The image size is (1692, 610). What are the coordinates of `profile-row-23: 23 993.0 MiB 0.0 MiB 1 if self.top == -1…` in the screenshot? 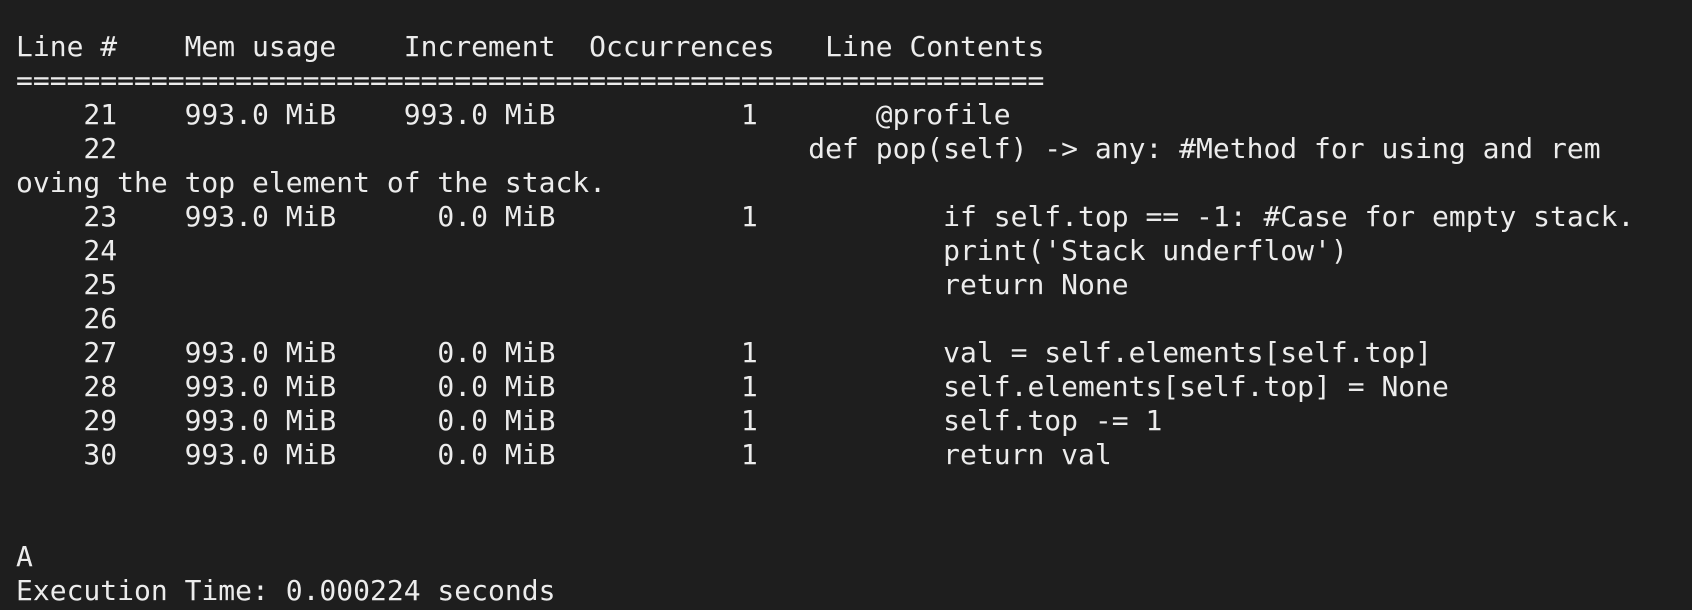 It's located at (825, 216).